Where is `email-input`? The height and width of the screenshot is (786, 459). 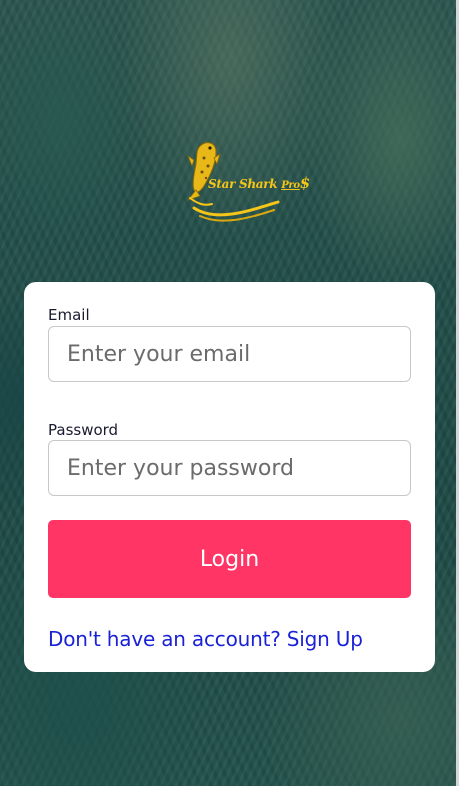
email-input is located at coordinates (229, 354).